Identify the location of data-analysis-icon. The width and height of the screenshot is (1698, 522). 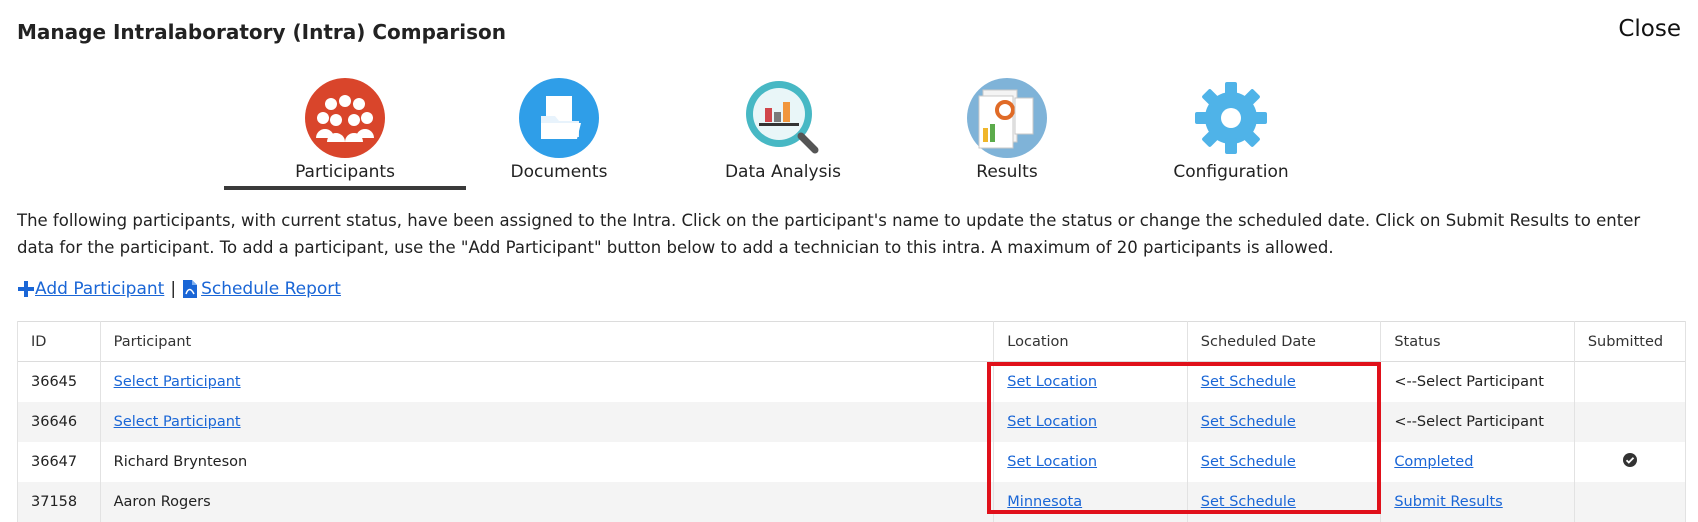
(782, 117).